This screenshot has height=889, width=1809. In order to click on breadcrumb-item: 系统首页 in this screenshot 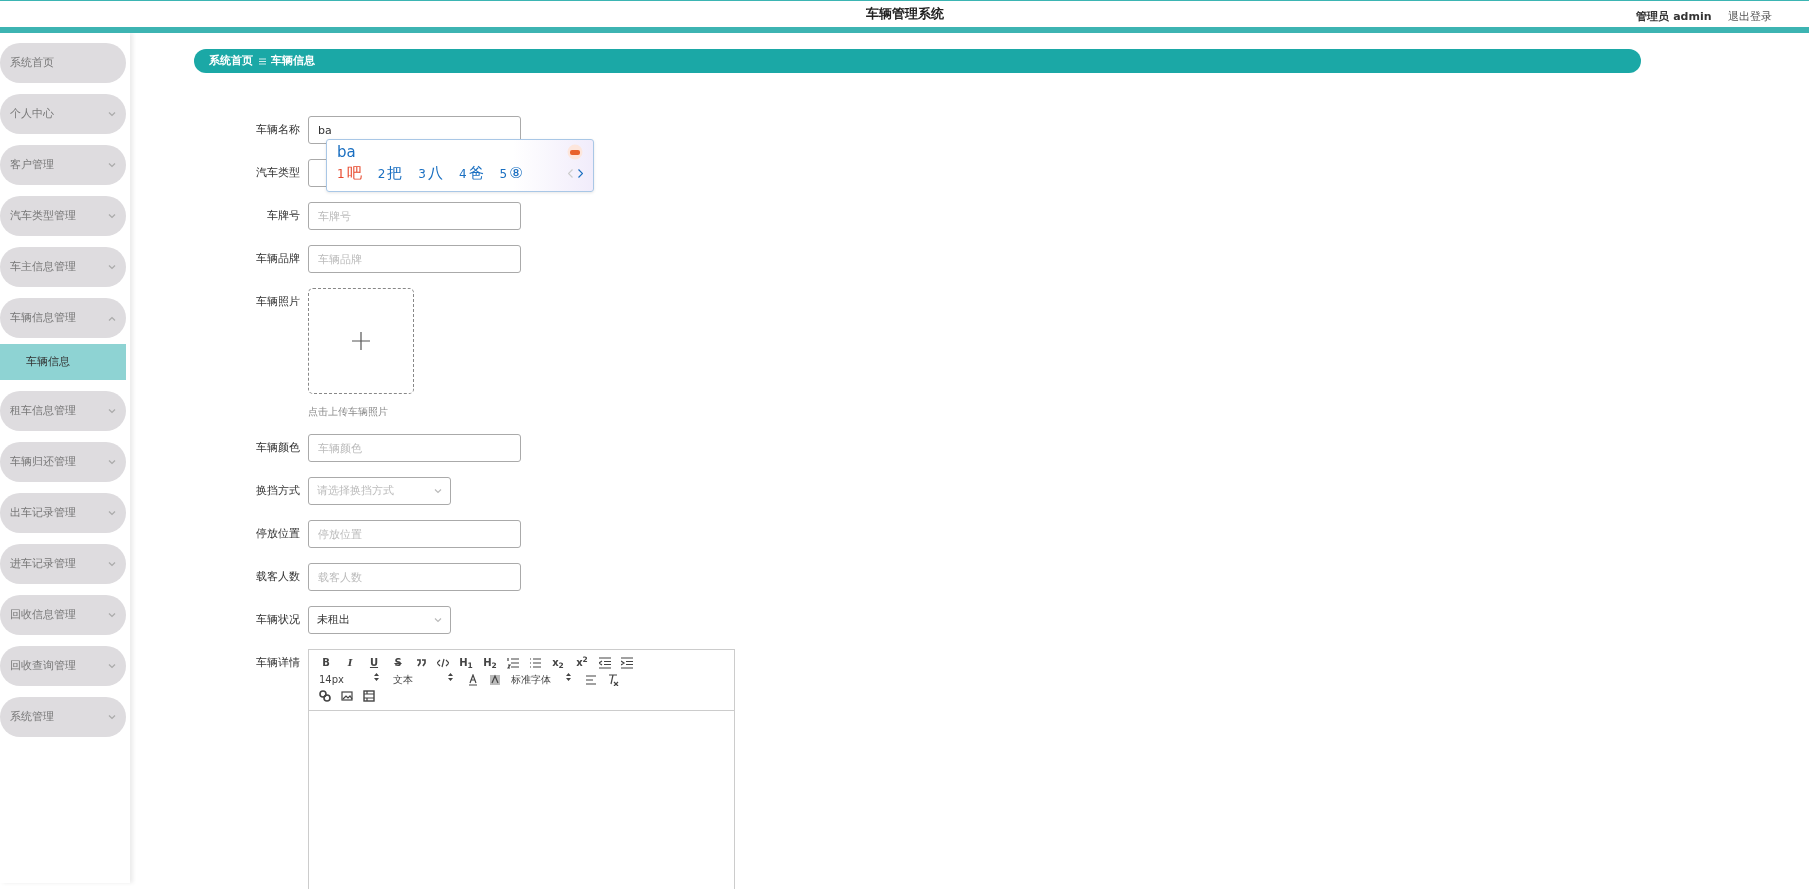, I will do `click(231, 61)`.